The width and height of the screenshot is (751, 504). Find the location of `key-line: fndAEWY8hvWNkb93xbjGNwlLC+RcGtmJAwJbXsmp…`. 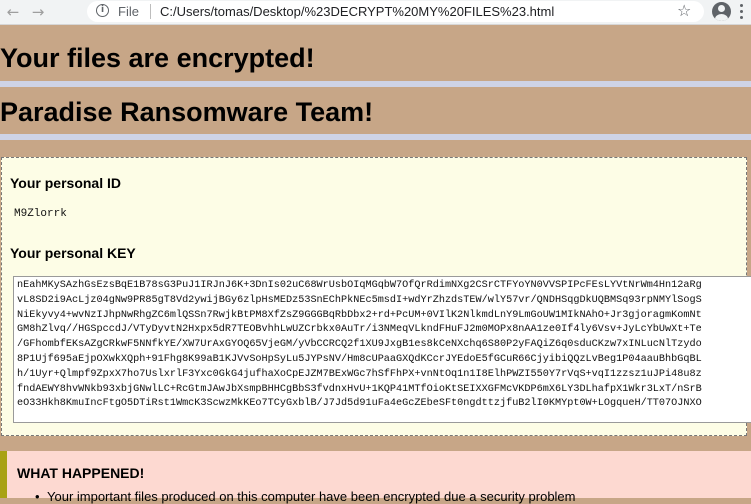

key-line: fndAEWY8hvWNkb93xbjGNwlLC+RcGtmJAwJbXsmp… is located at coordinates (359, 389).